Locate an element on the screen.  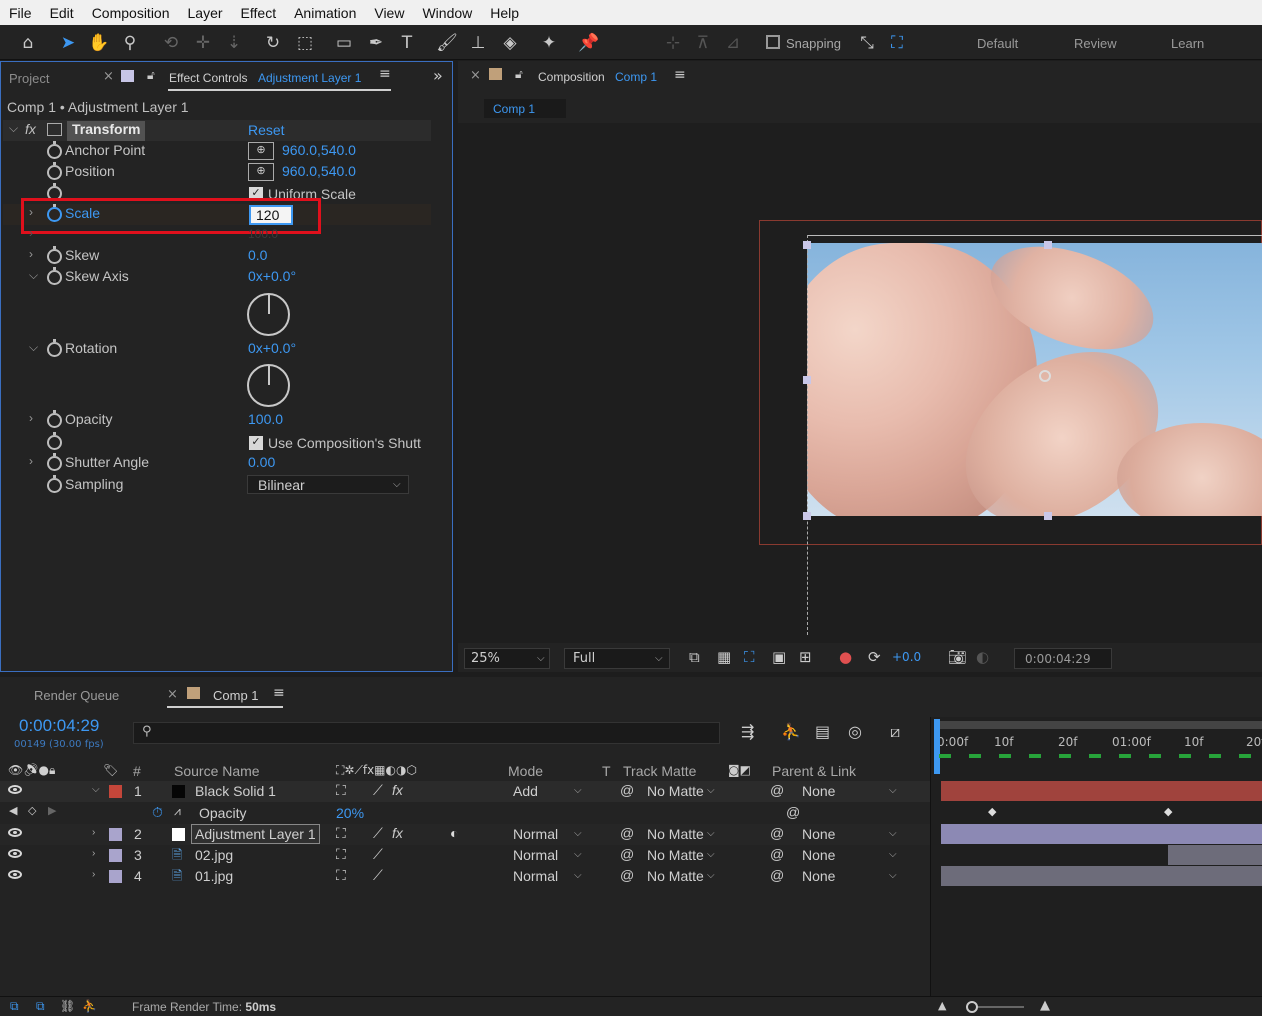
track-matte-dropdown: No Matte is located at coordinates (675, 791).